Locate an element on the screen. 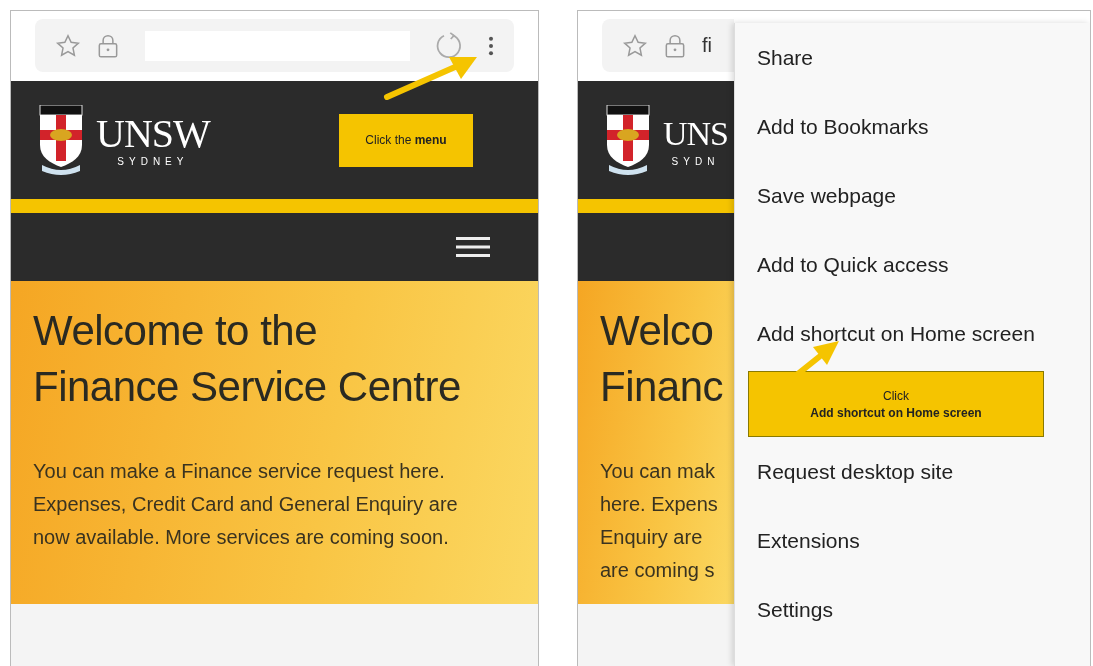 This screenshot has width=1093, height=666. logo-wordmark: UNS is located at coordinates (696, 133).